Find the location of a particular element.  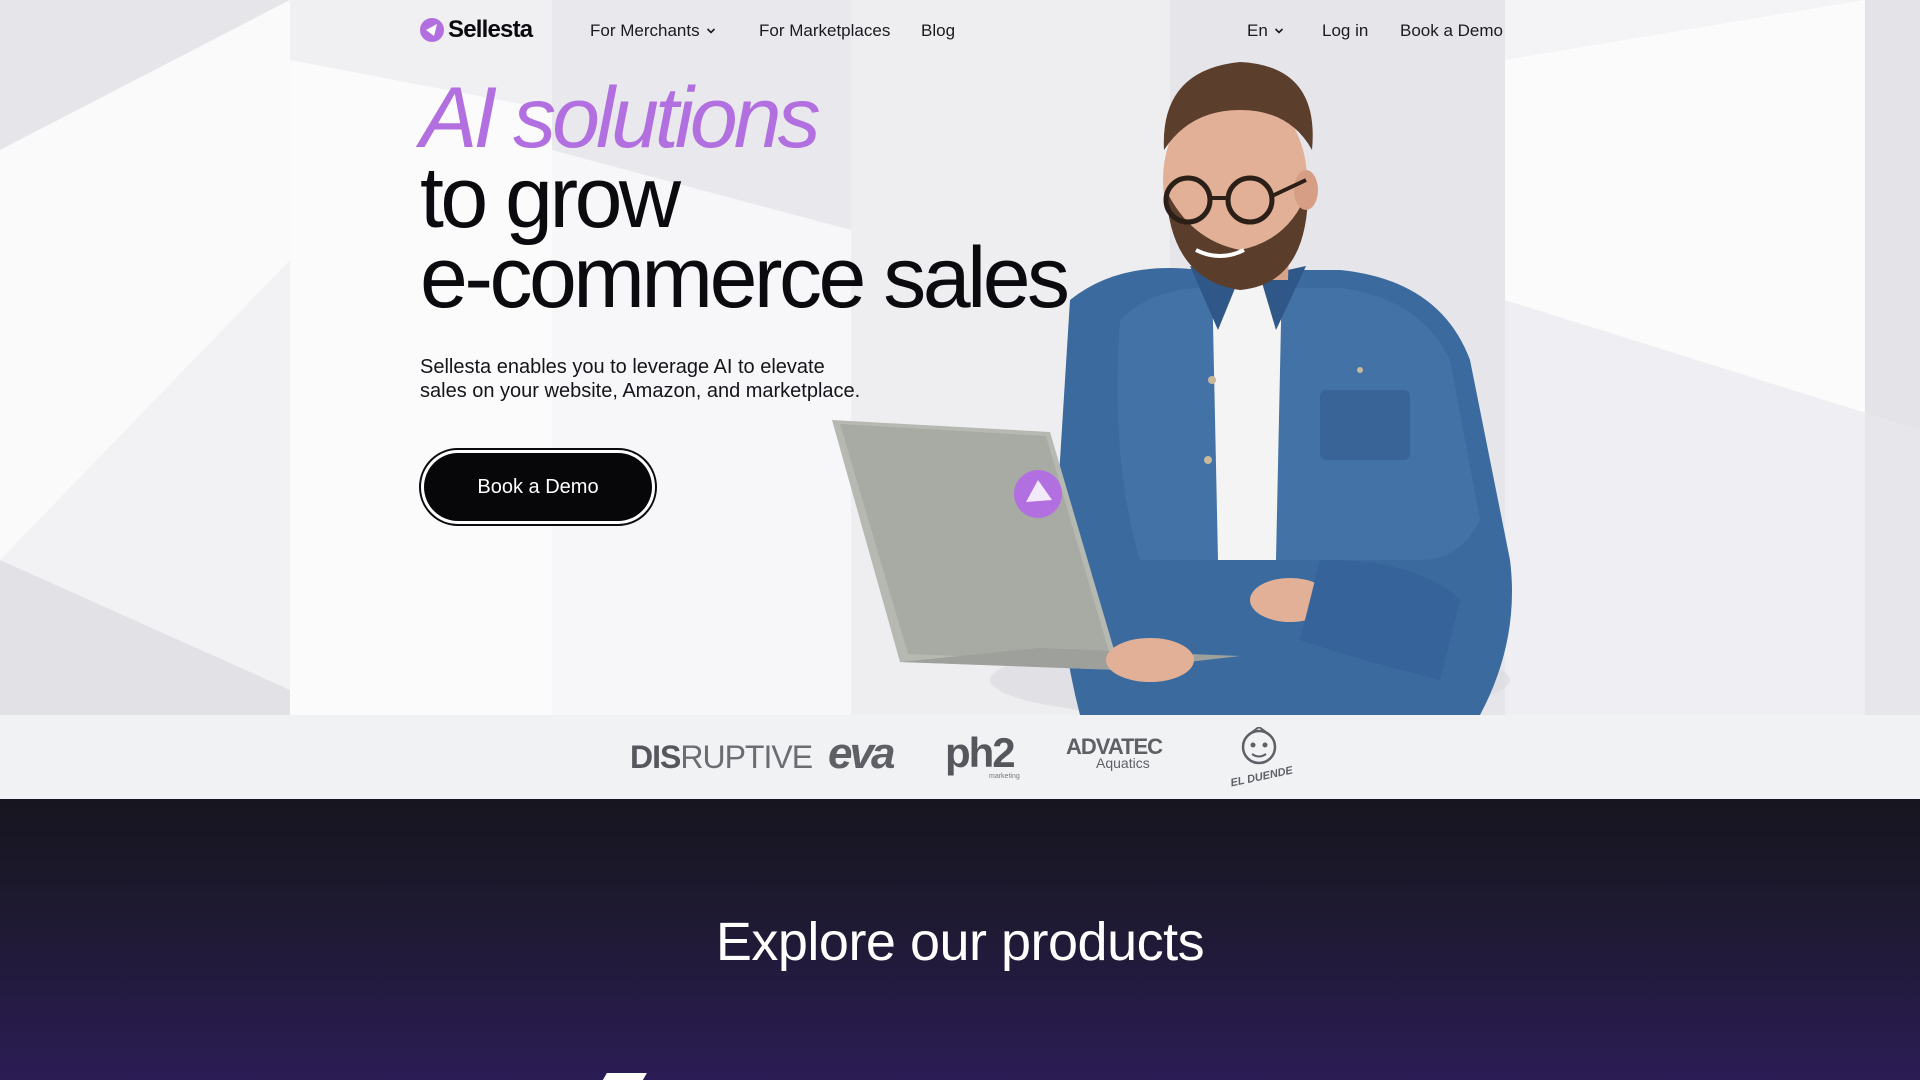

ph2-name: ph2 is located at coordinates (980, 752).